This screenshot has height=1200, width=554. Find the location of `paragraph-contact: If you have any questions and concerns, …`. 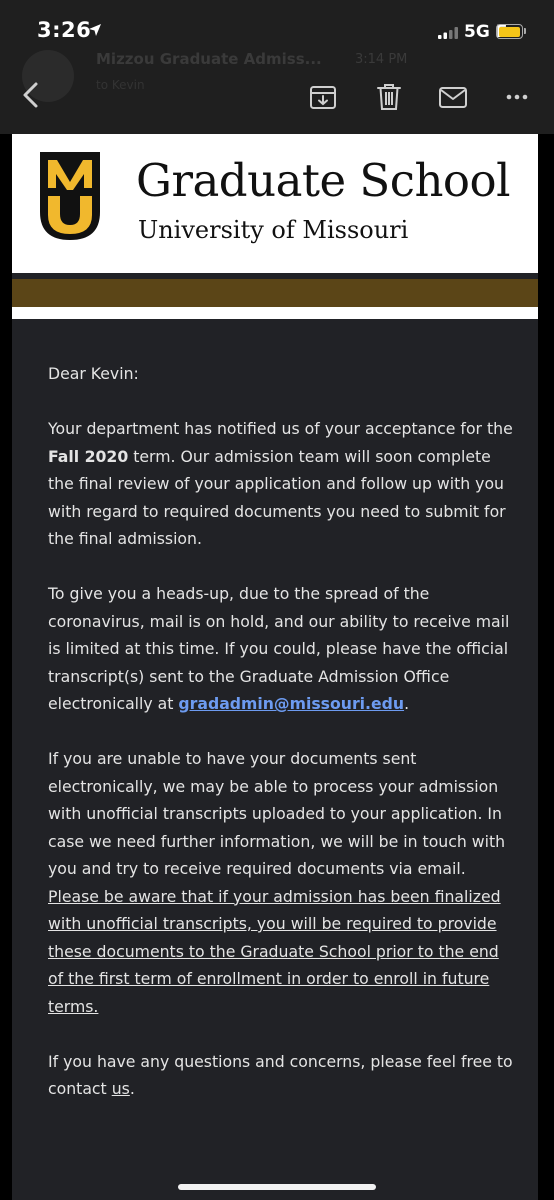

paragraph-contact: If you have any questions and concerns, … is located at coordinates (280, 1075).